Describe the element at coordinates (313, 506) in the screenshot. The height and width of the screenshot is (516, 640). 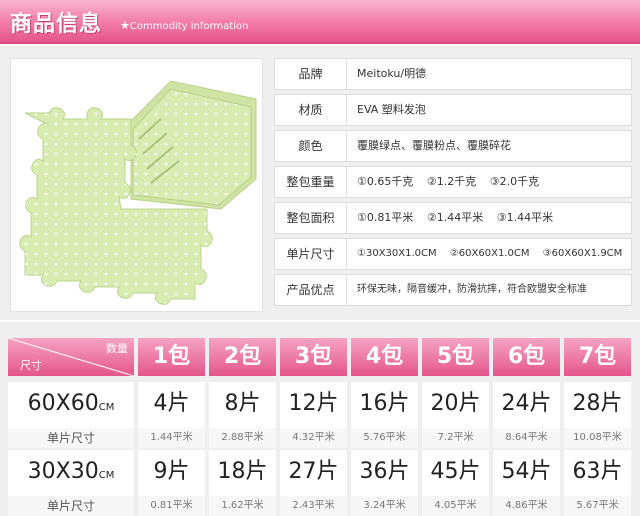
I see `total-area: 2.43平米` at that location.